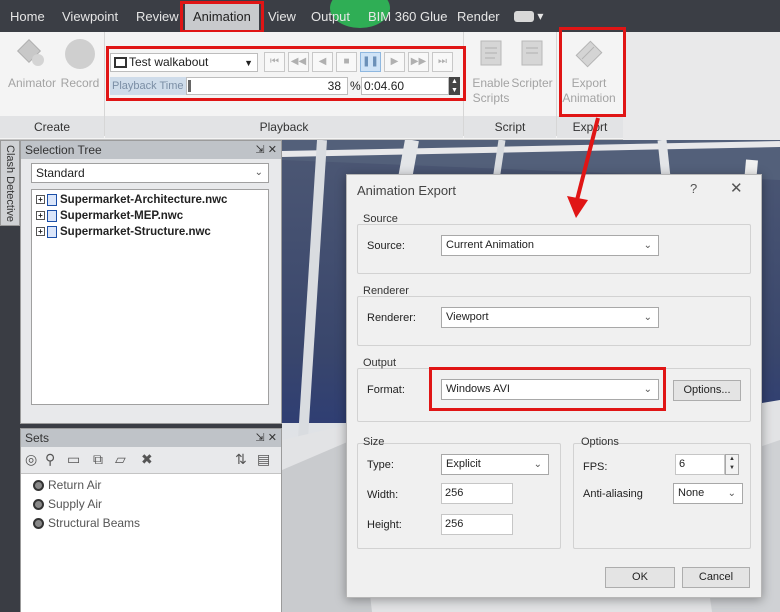  Describe the element at coordinates (383, 495) in the screenshot. I see `width-label: Width:` at that location.